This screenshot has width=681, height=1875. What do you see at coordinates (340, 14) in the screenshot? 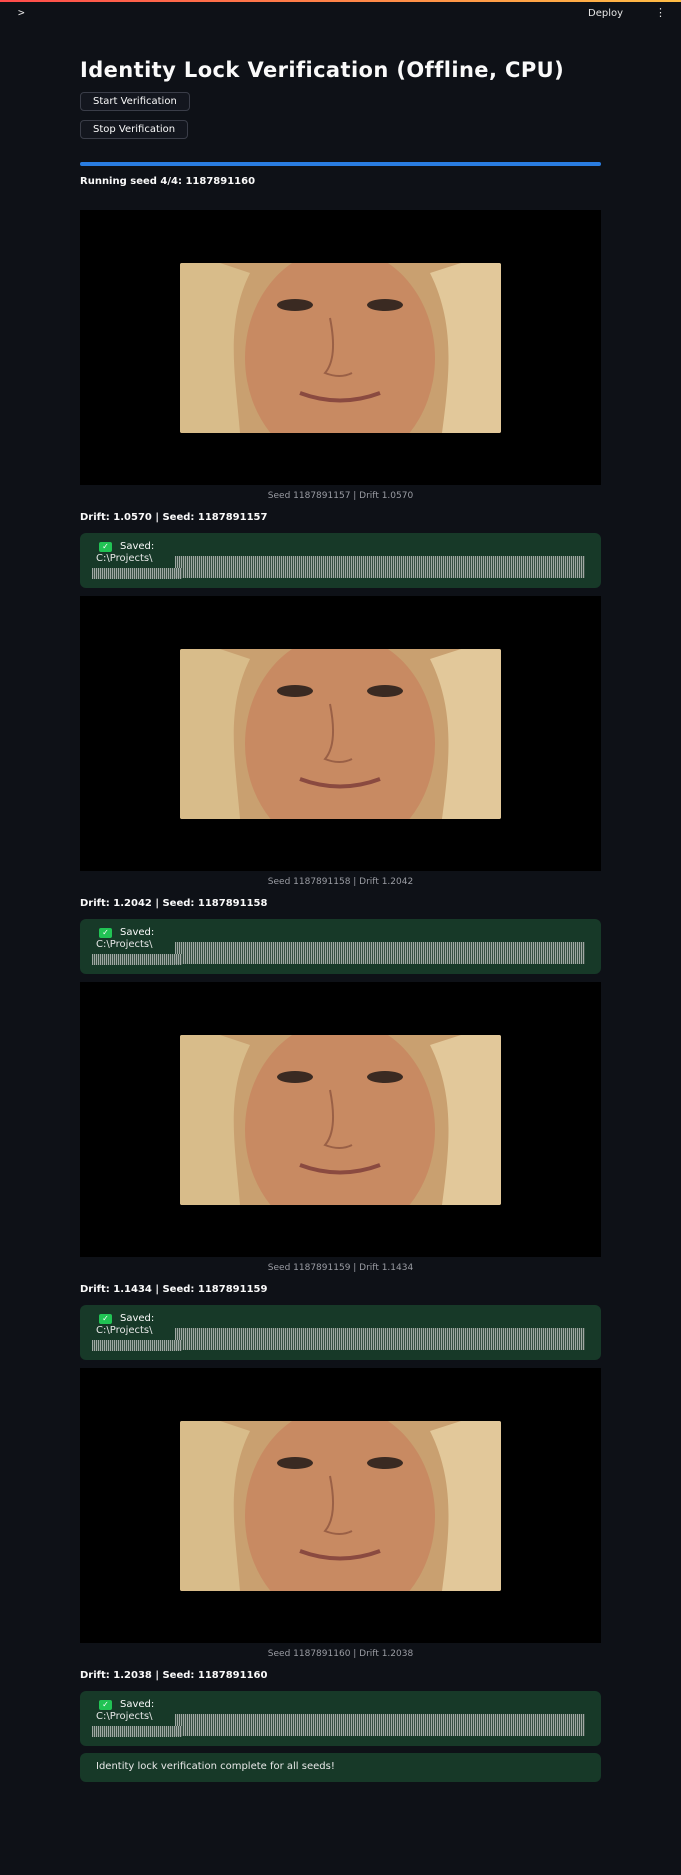
I see `app-header: > Deploy ⋮` at bounding box center [340, 14].